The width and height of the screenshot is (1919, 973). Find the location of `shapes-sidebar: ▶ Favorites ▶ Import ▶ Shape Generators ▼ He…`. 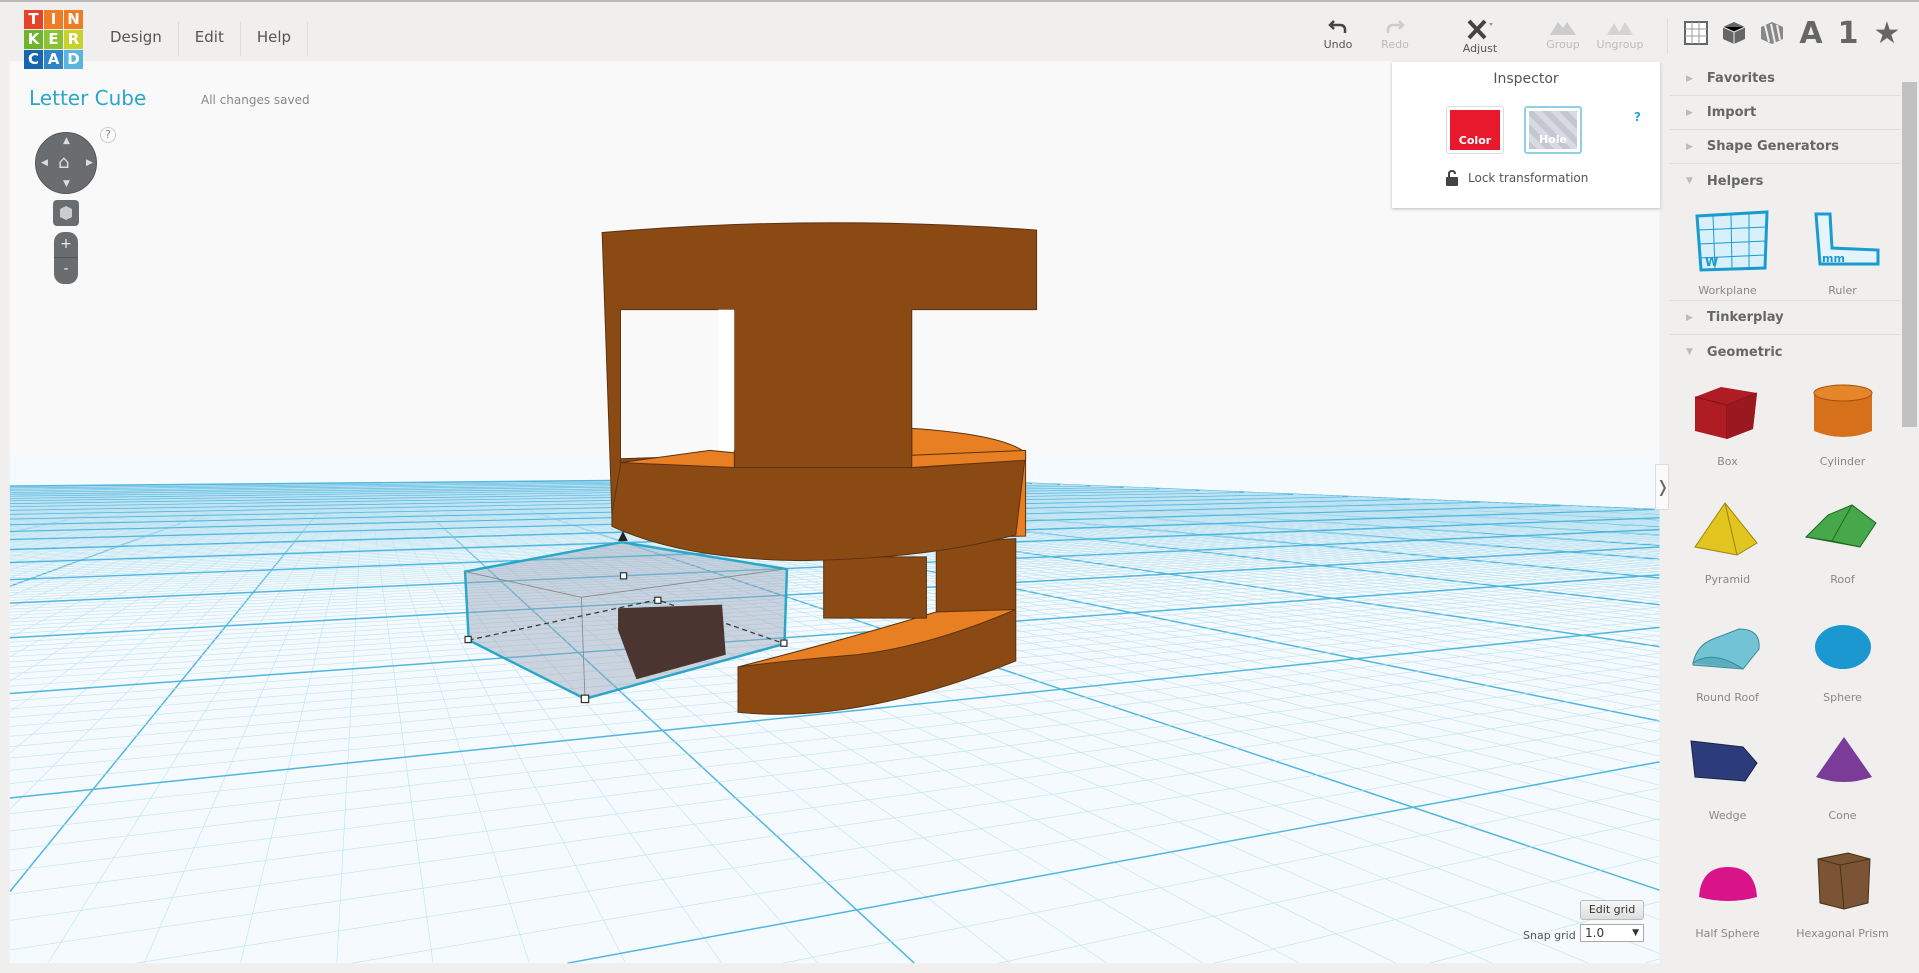

shapes-sidebar: ▶ Favorites ▶ Import ▶ Shape Generators ▼ He… is located at coordinates (1785, 510).